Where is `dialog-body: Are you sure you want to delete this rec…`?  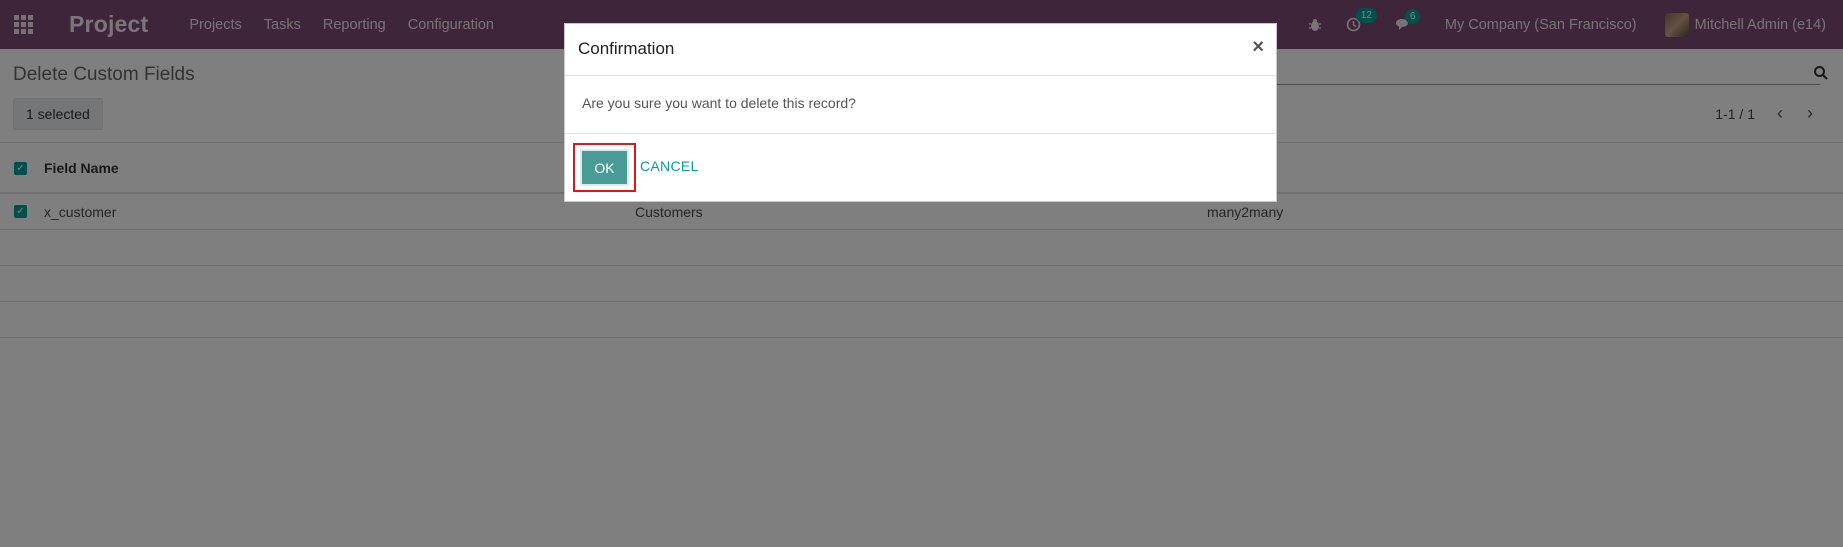
dialog-body: Are you sure you want to delete this rec… is located at coordinates (920, 105).